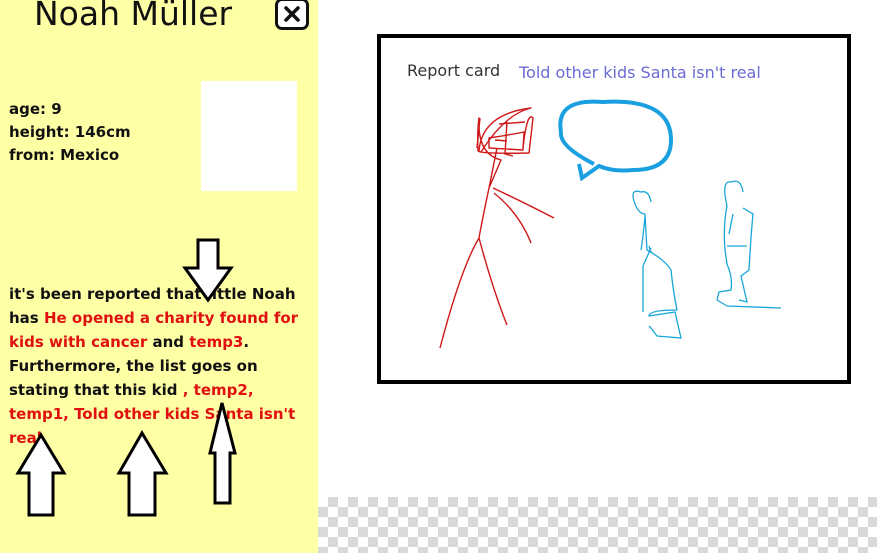 The image size is (877, 553). Describe the element at coordinates (249, 136) in the screenshot. I see `kid-photo` at that location.